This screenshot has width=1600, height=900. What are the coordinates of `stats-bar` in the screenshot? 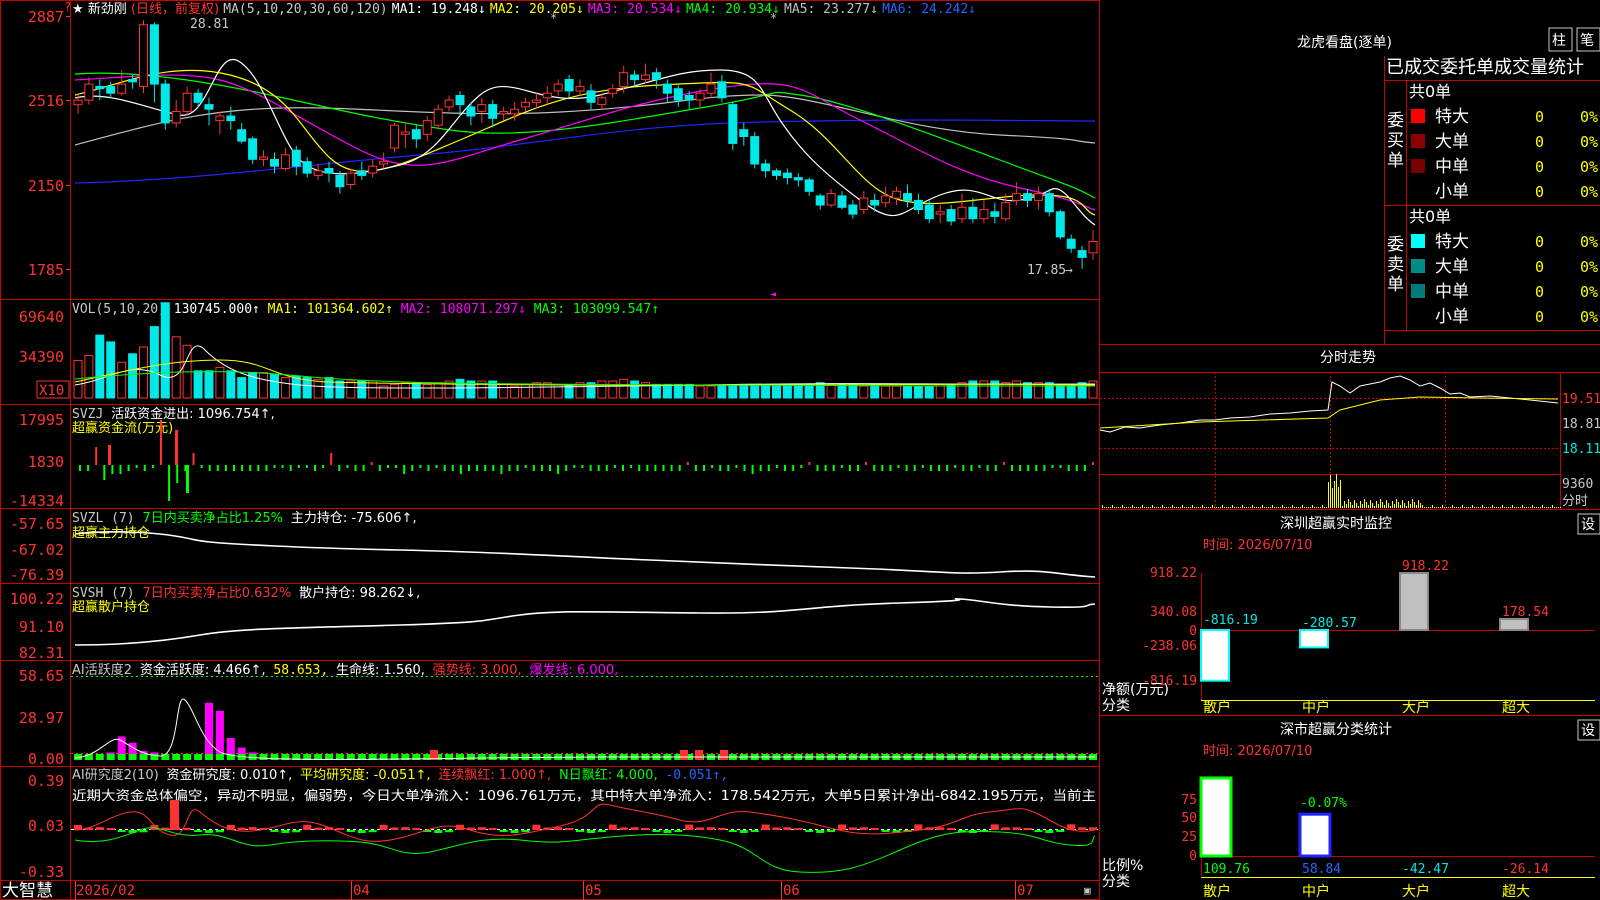 It's located at (1216, 817).